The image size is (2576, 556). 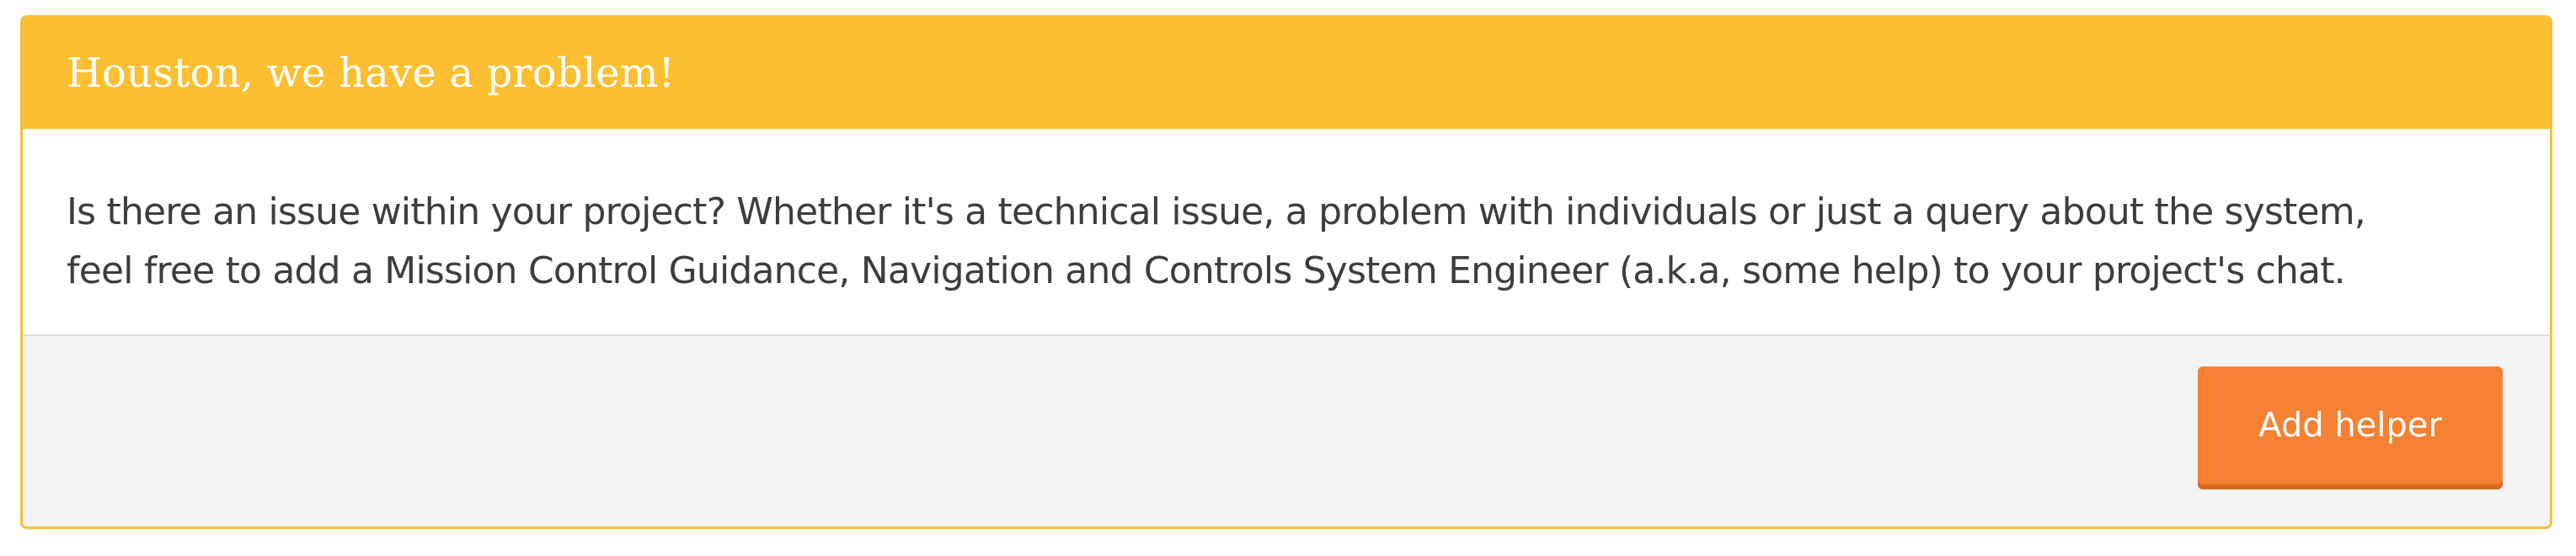 I want to click on add-helper-button: Add helper, so click(x=2350, y=425).